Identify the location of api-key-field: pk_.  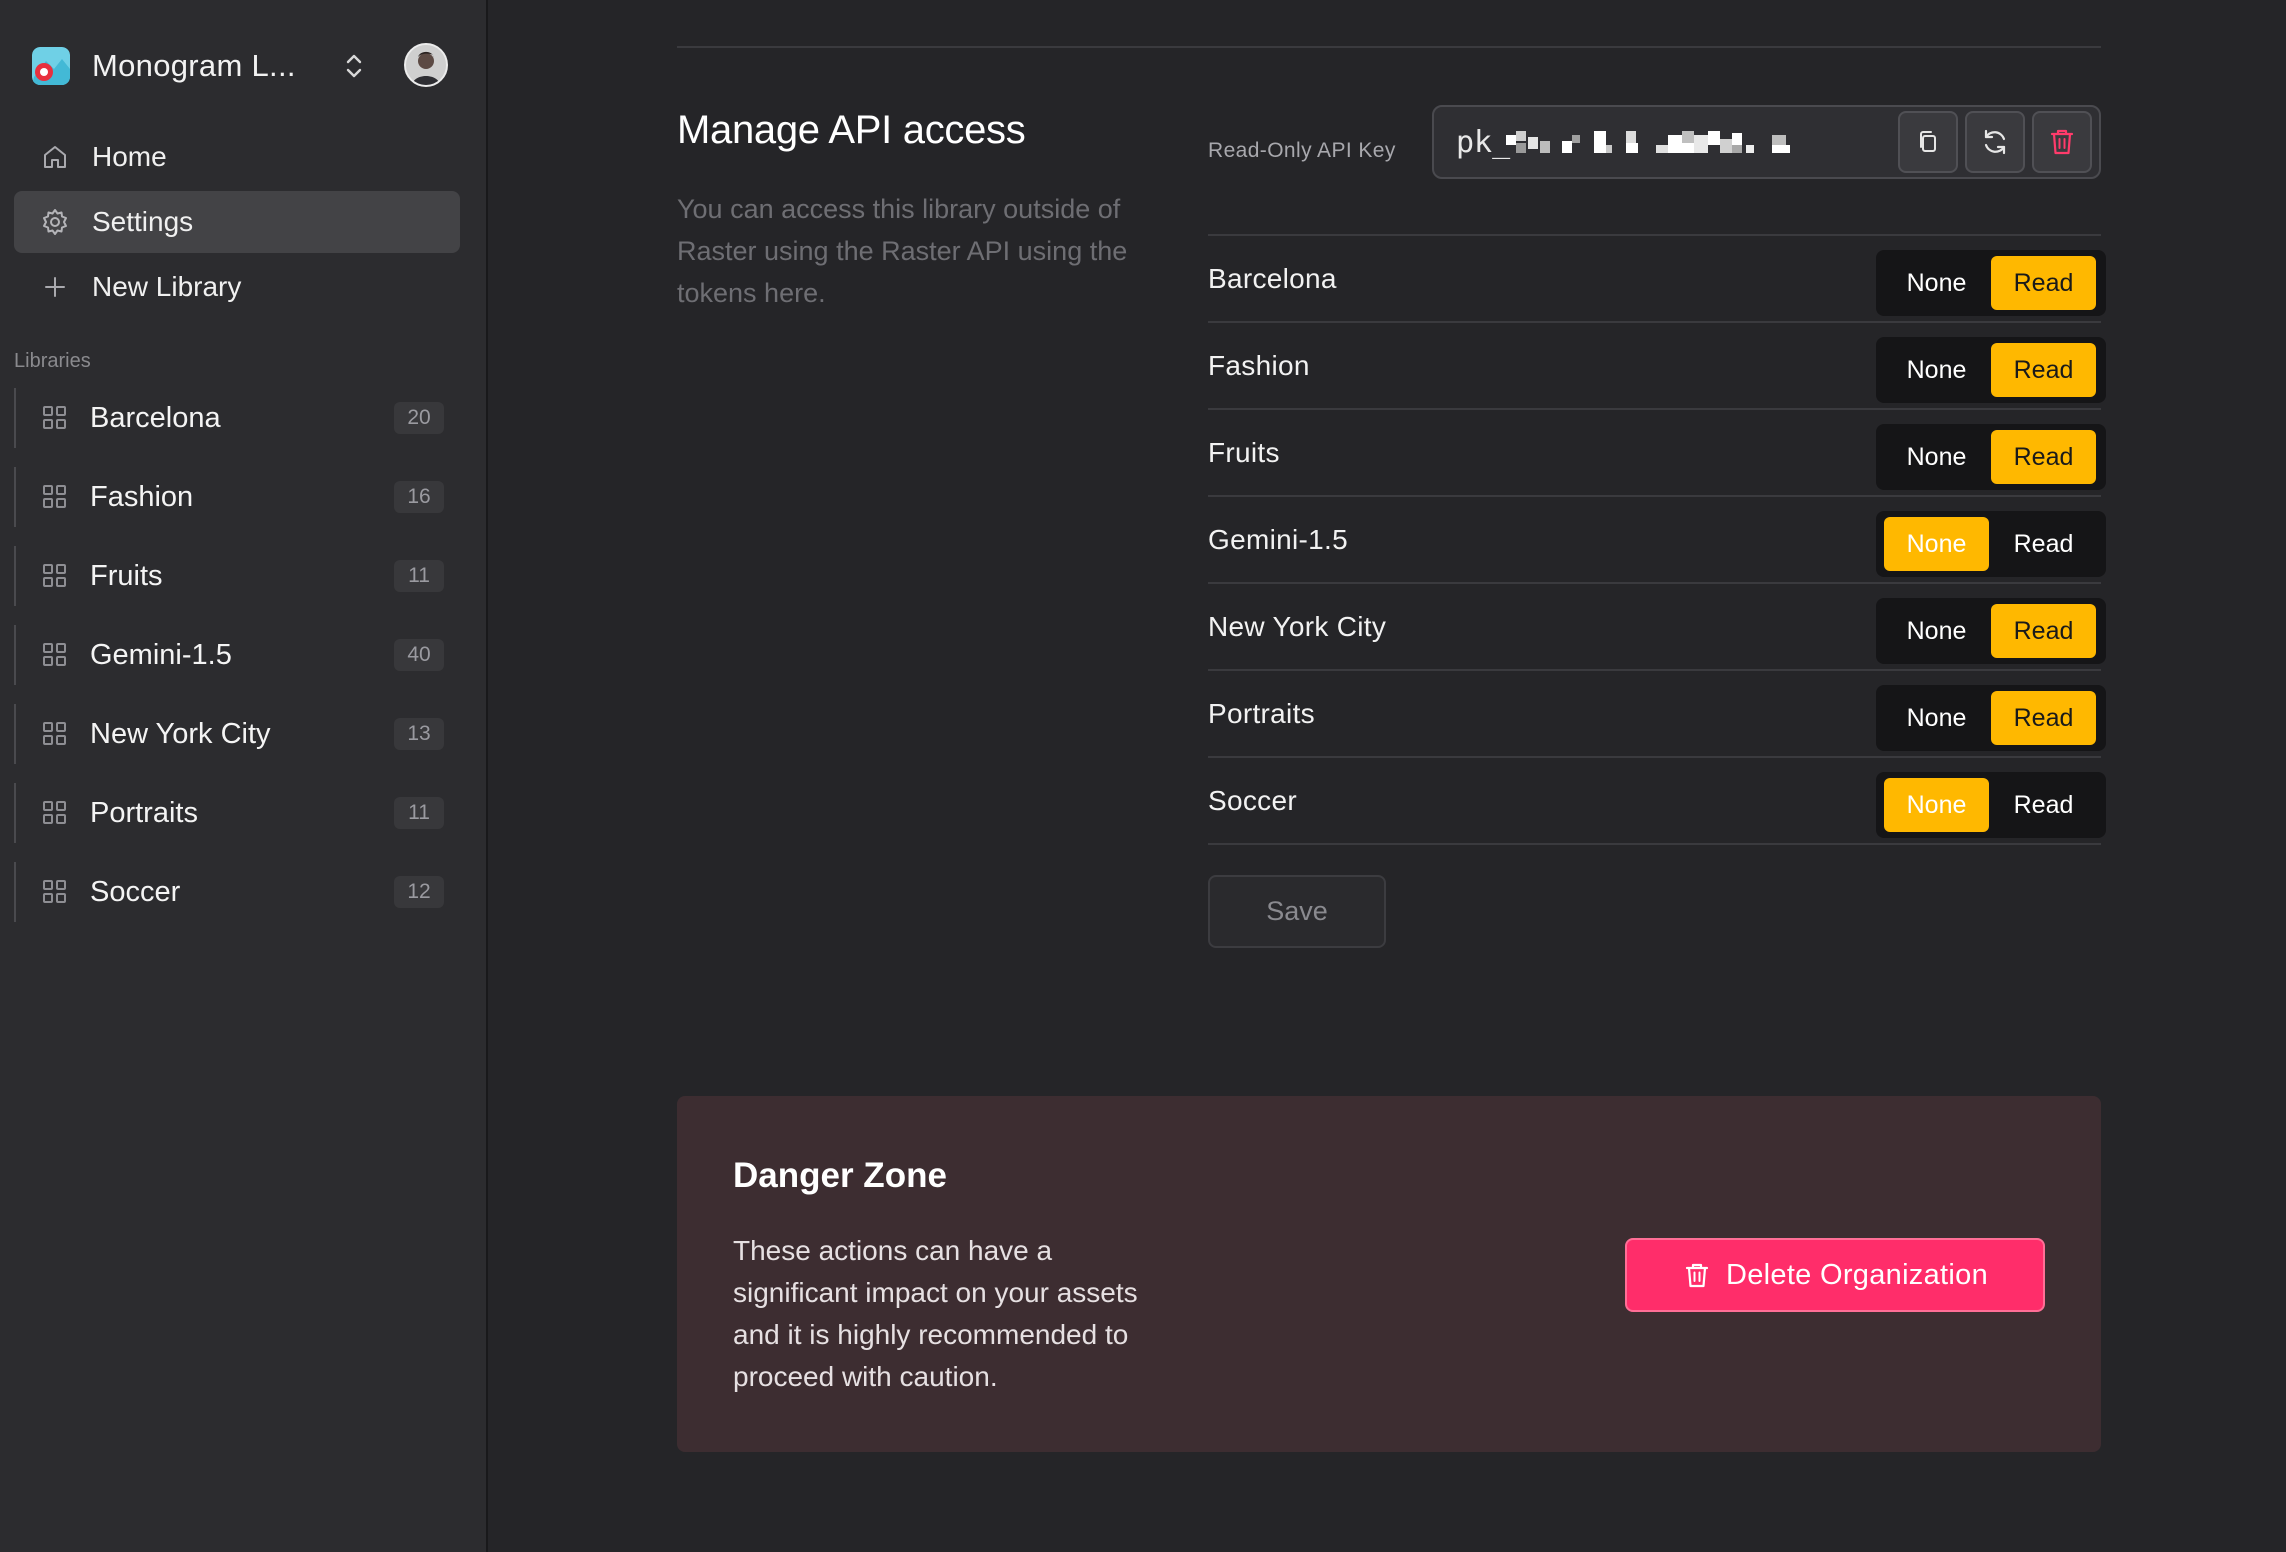
(1766, 142).